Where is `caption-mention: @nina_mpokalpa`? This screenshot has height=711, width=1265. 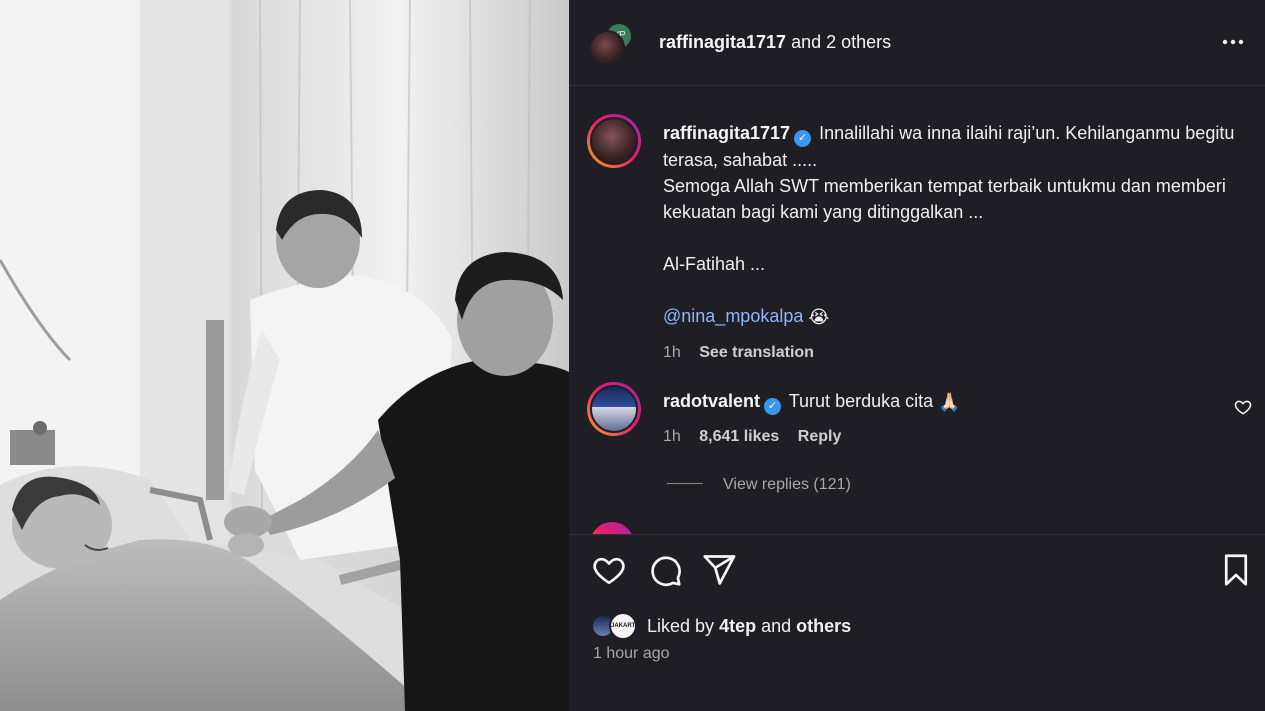 caption-mention: @nina_mpokalpa is located at coordinates (733, 316).